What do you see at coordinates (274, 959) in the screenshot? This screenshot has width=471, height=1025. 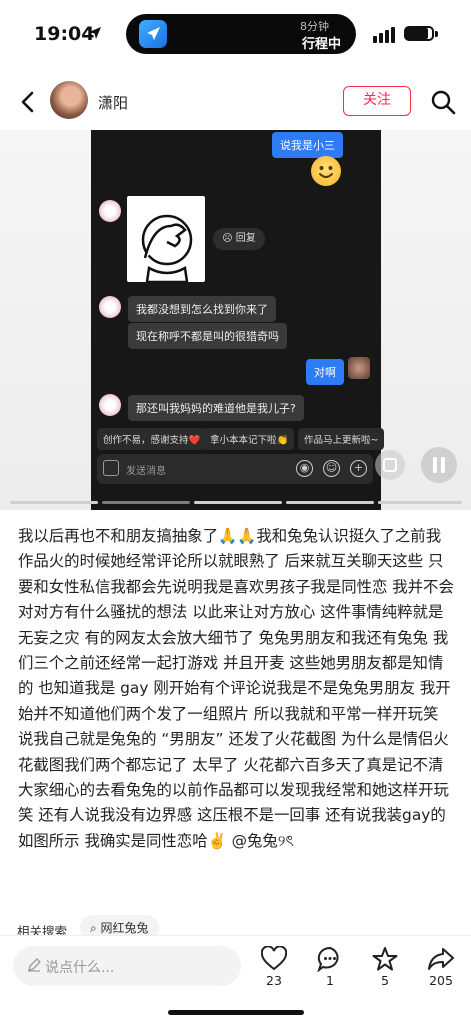 I see `heart-icon` at bounding box center [274, 959].